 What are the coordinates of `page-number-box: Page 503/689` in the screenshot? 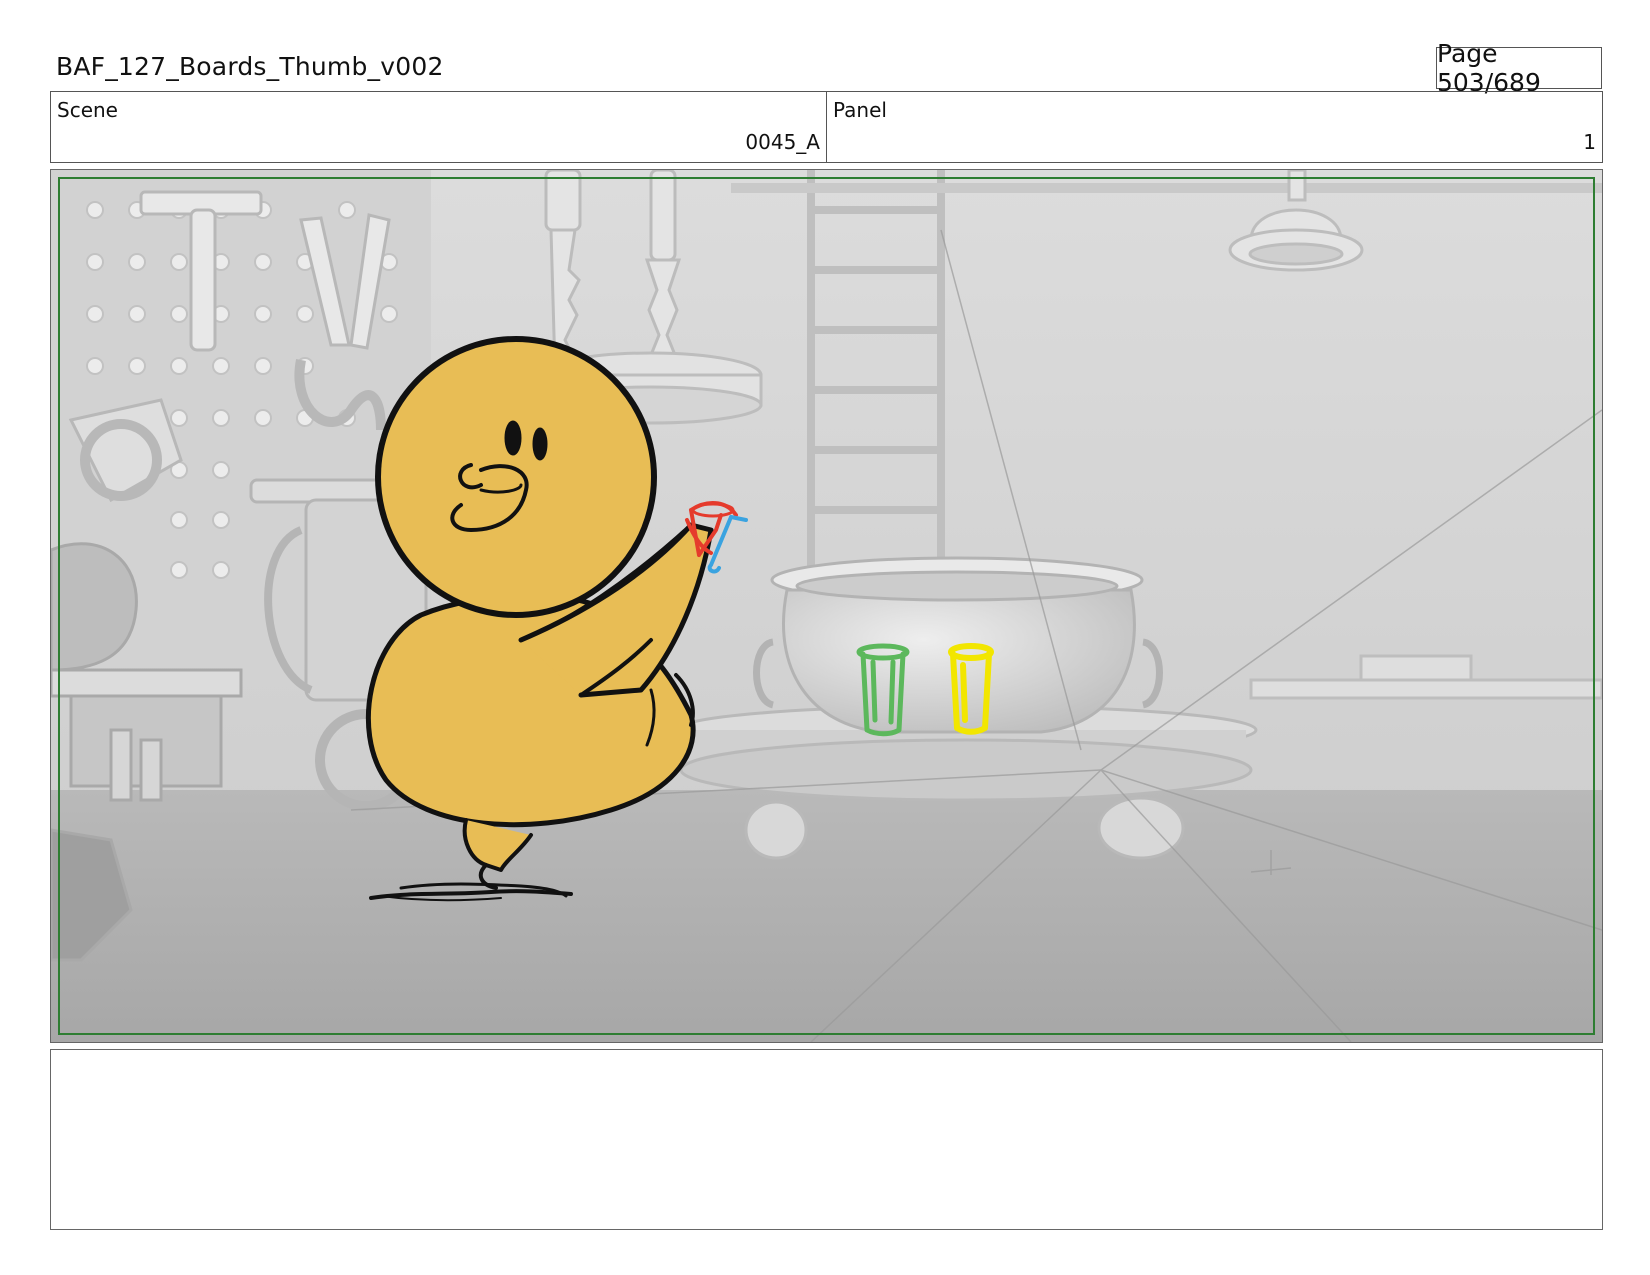 It's located at (1519, 68).